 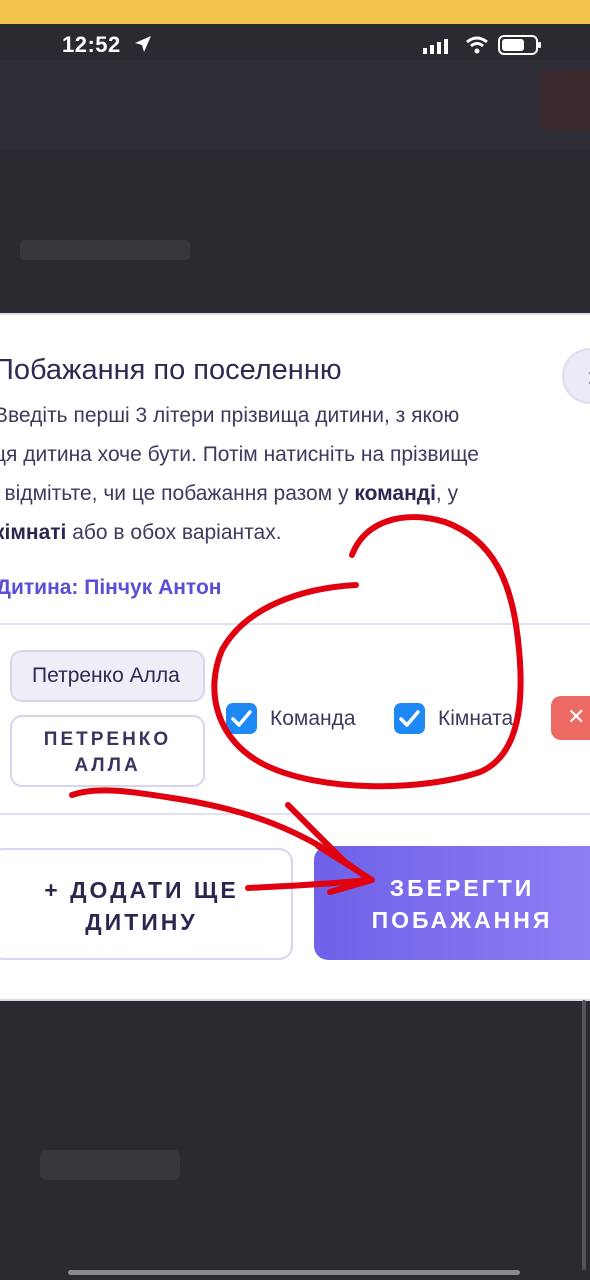 I want to click on background-text-blur-bottom, so click(x=110, y=1165).